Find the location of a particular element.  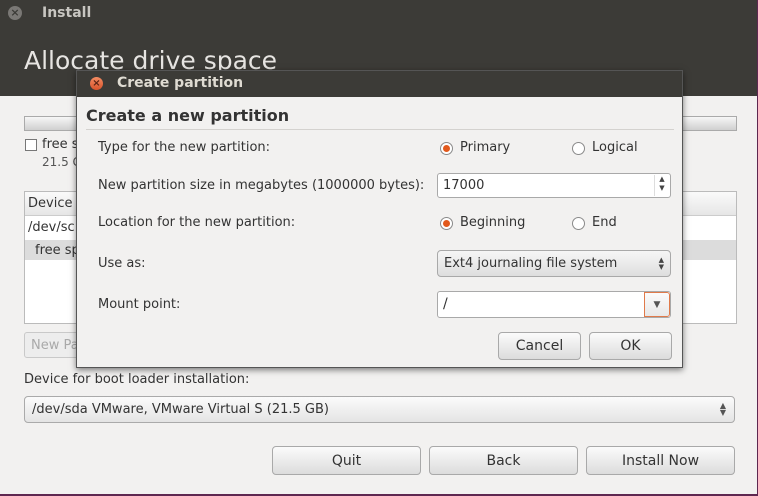

partition-size-value: 17000 is located at coordinates (463, 185).